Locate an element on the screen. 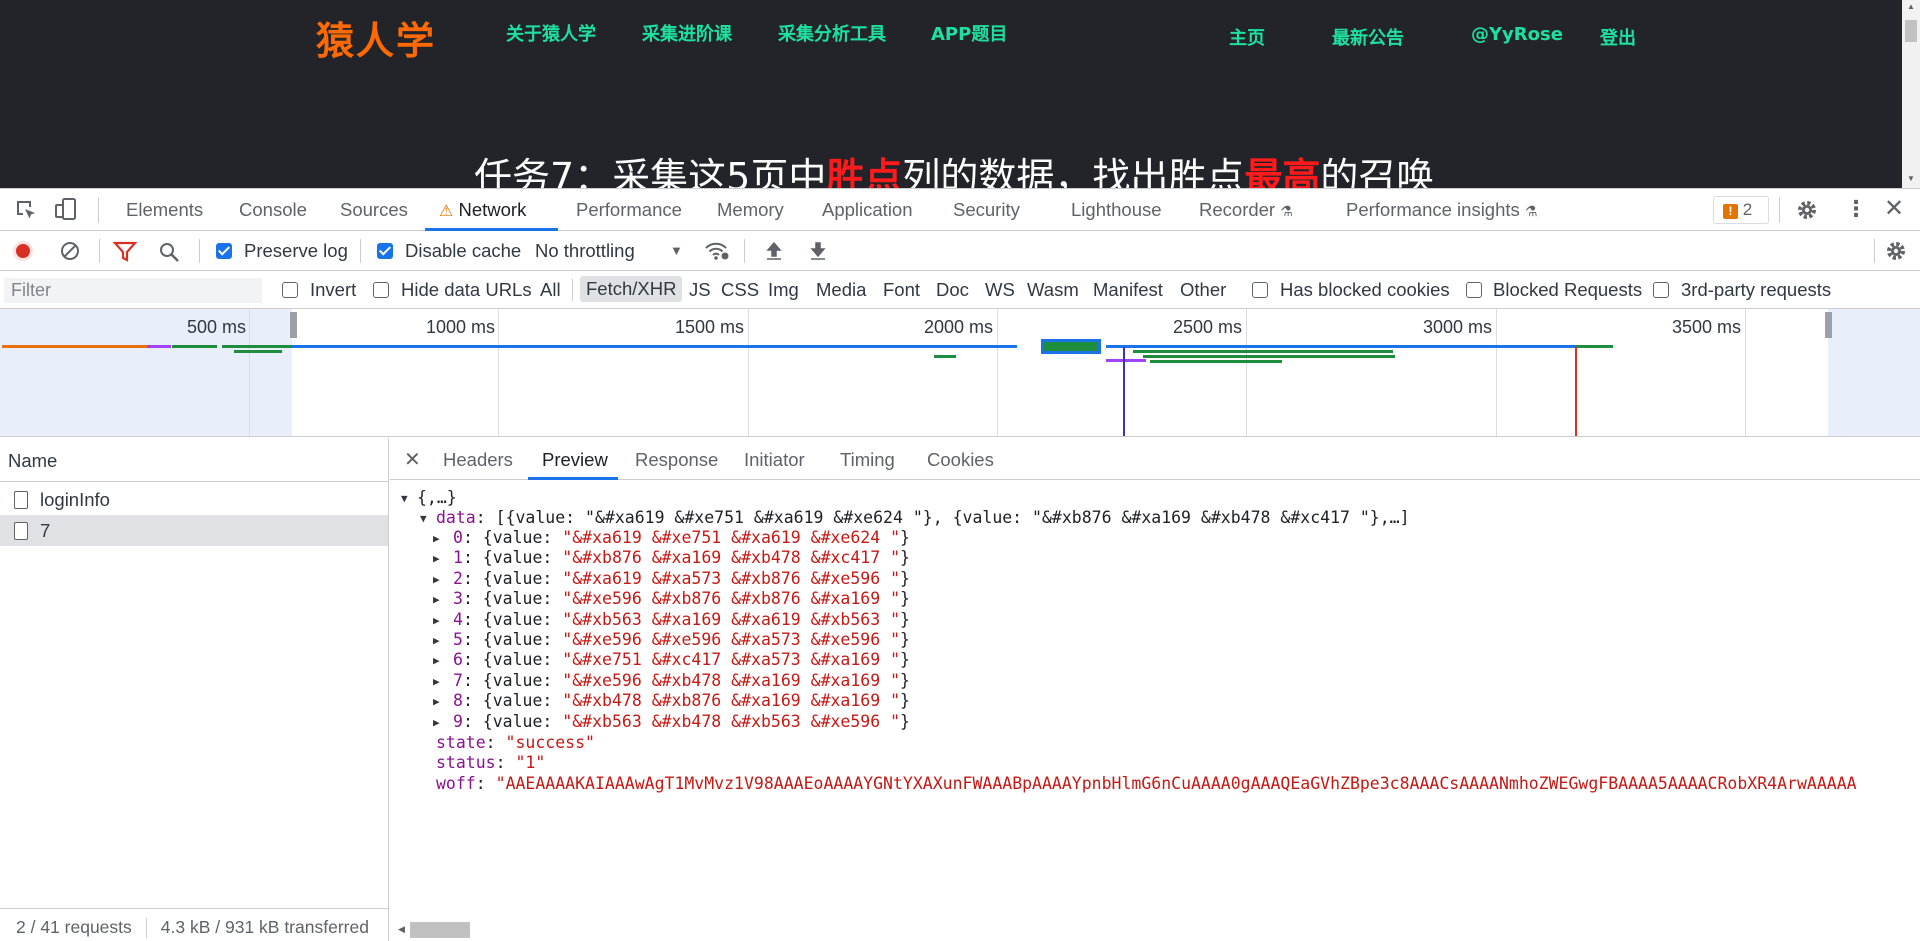 The height and width of the screenshot is (941, 1920). type-filter-img: Img is located at coordinates (783, 290).